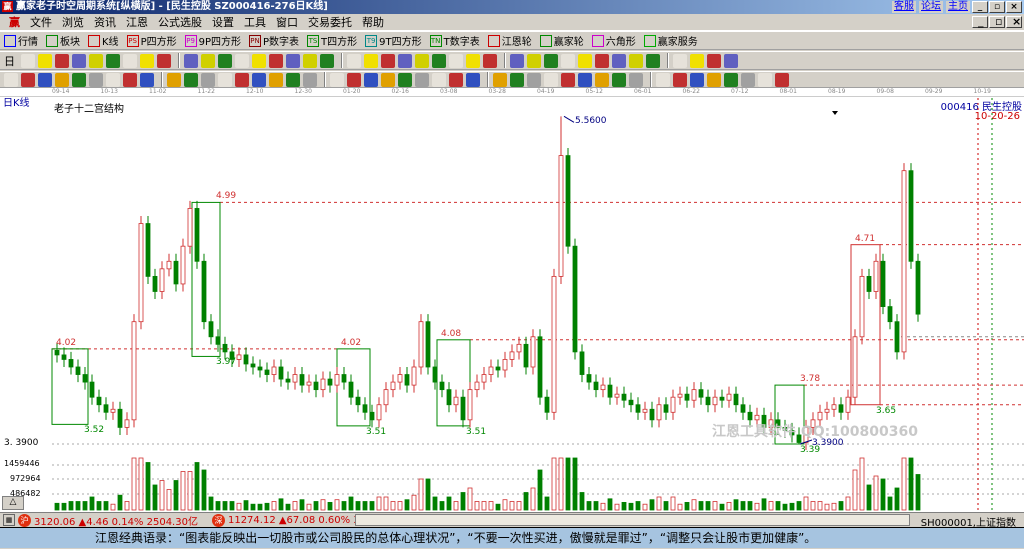  I want to click on toolbar-button: PN P数字表, so click(274, 40).